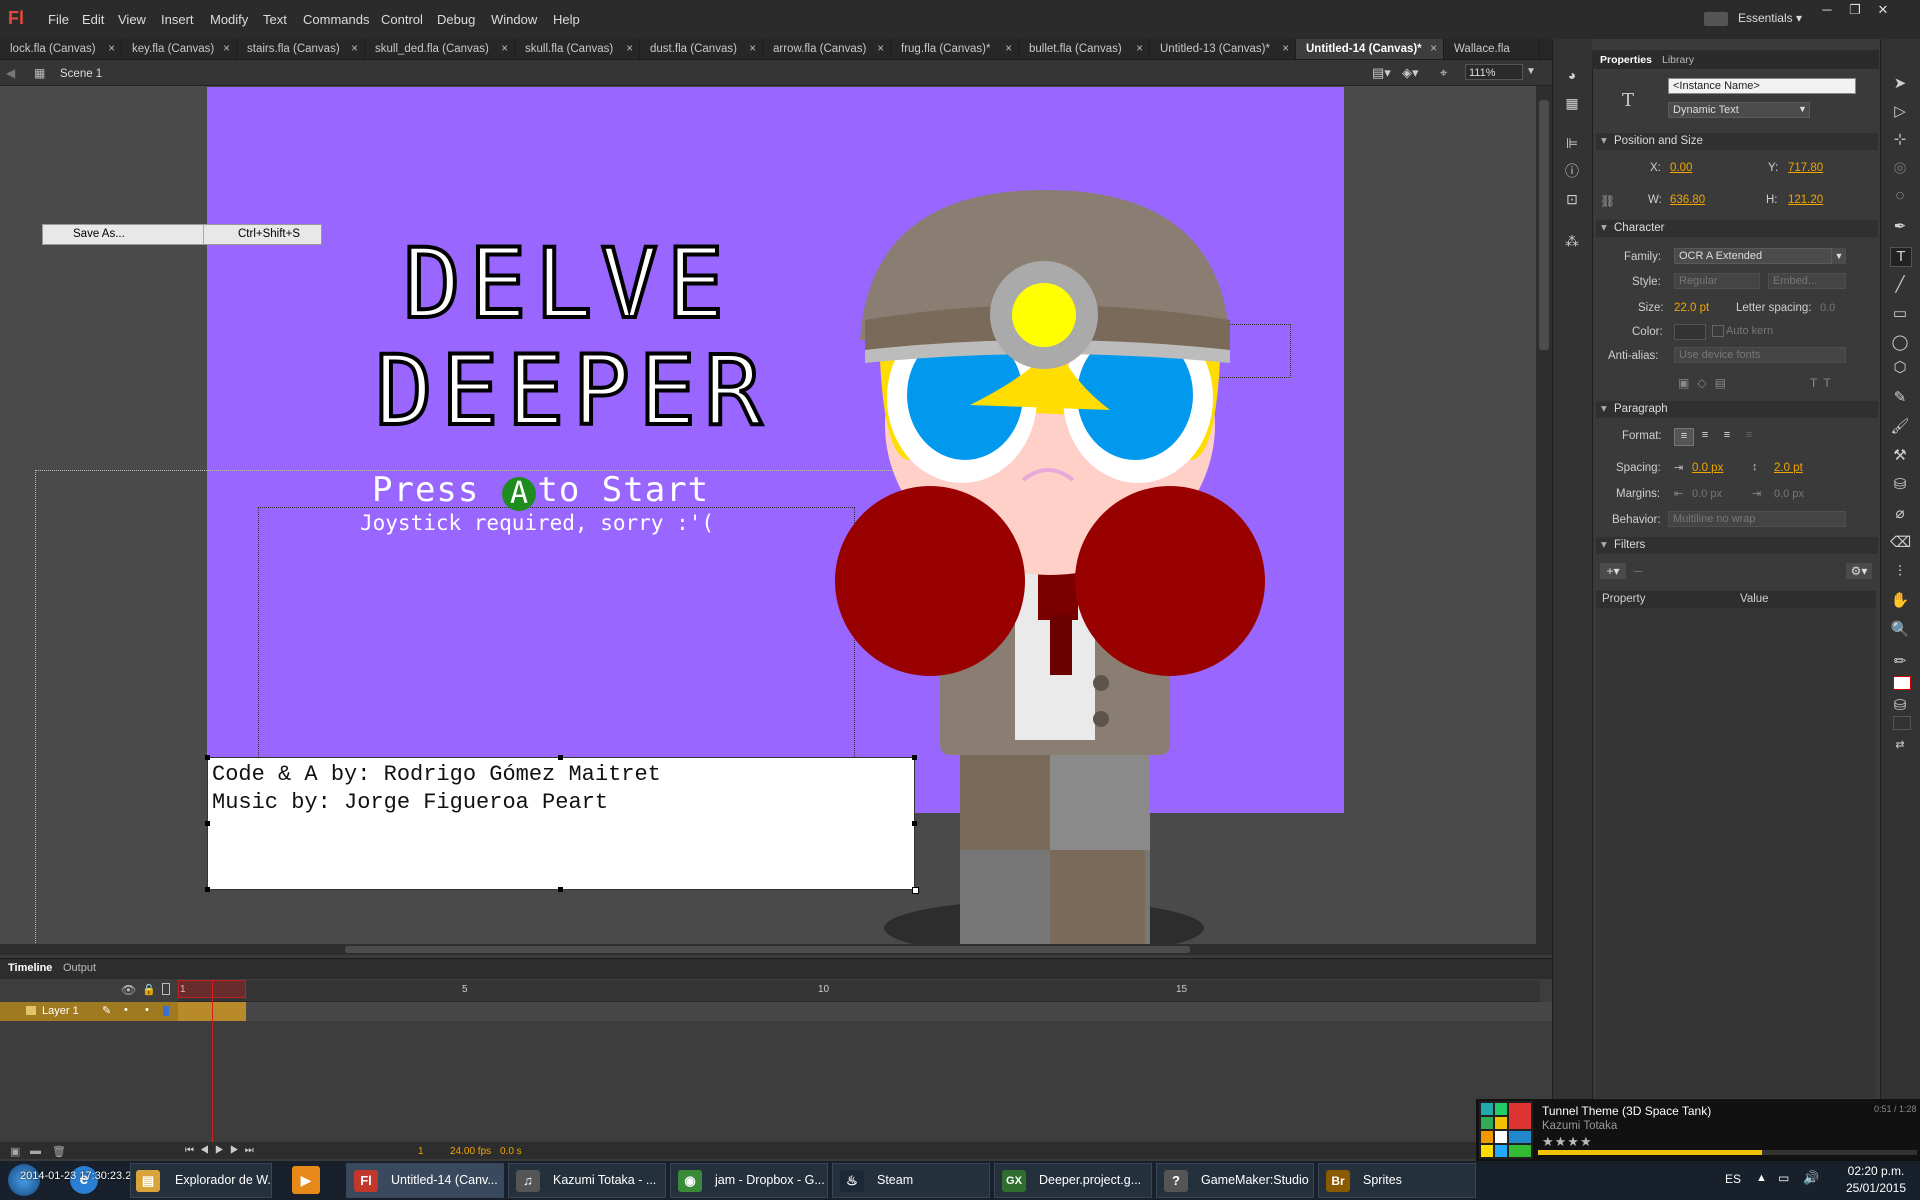 The image size is (1920, 1200). What do you see at coordinates (1900, 227) in the screenshot?
I see `pen-icon: ✒` at bounding box center [1900, 227].